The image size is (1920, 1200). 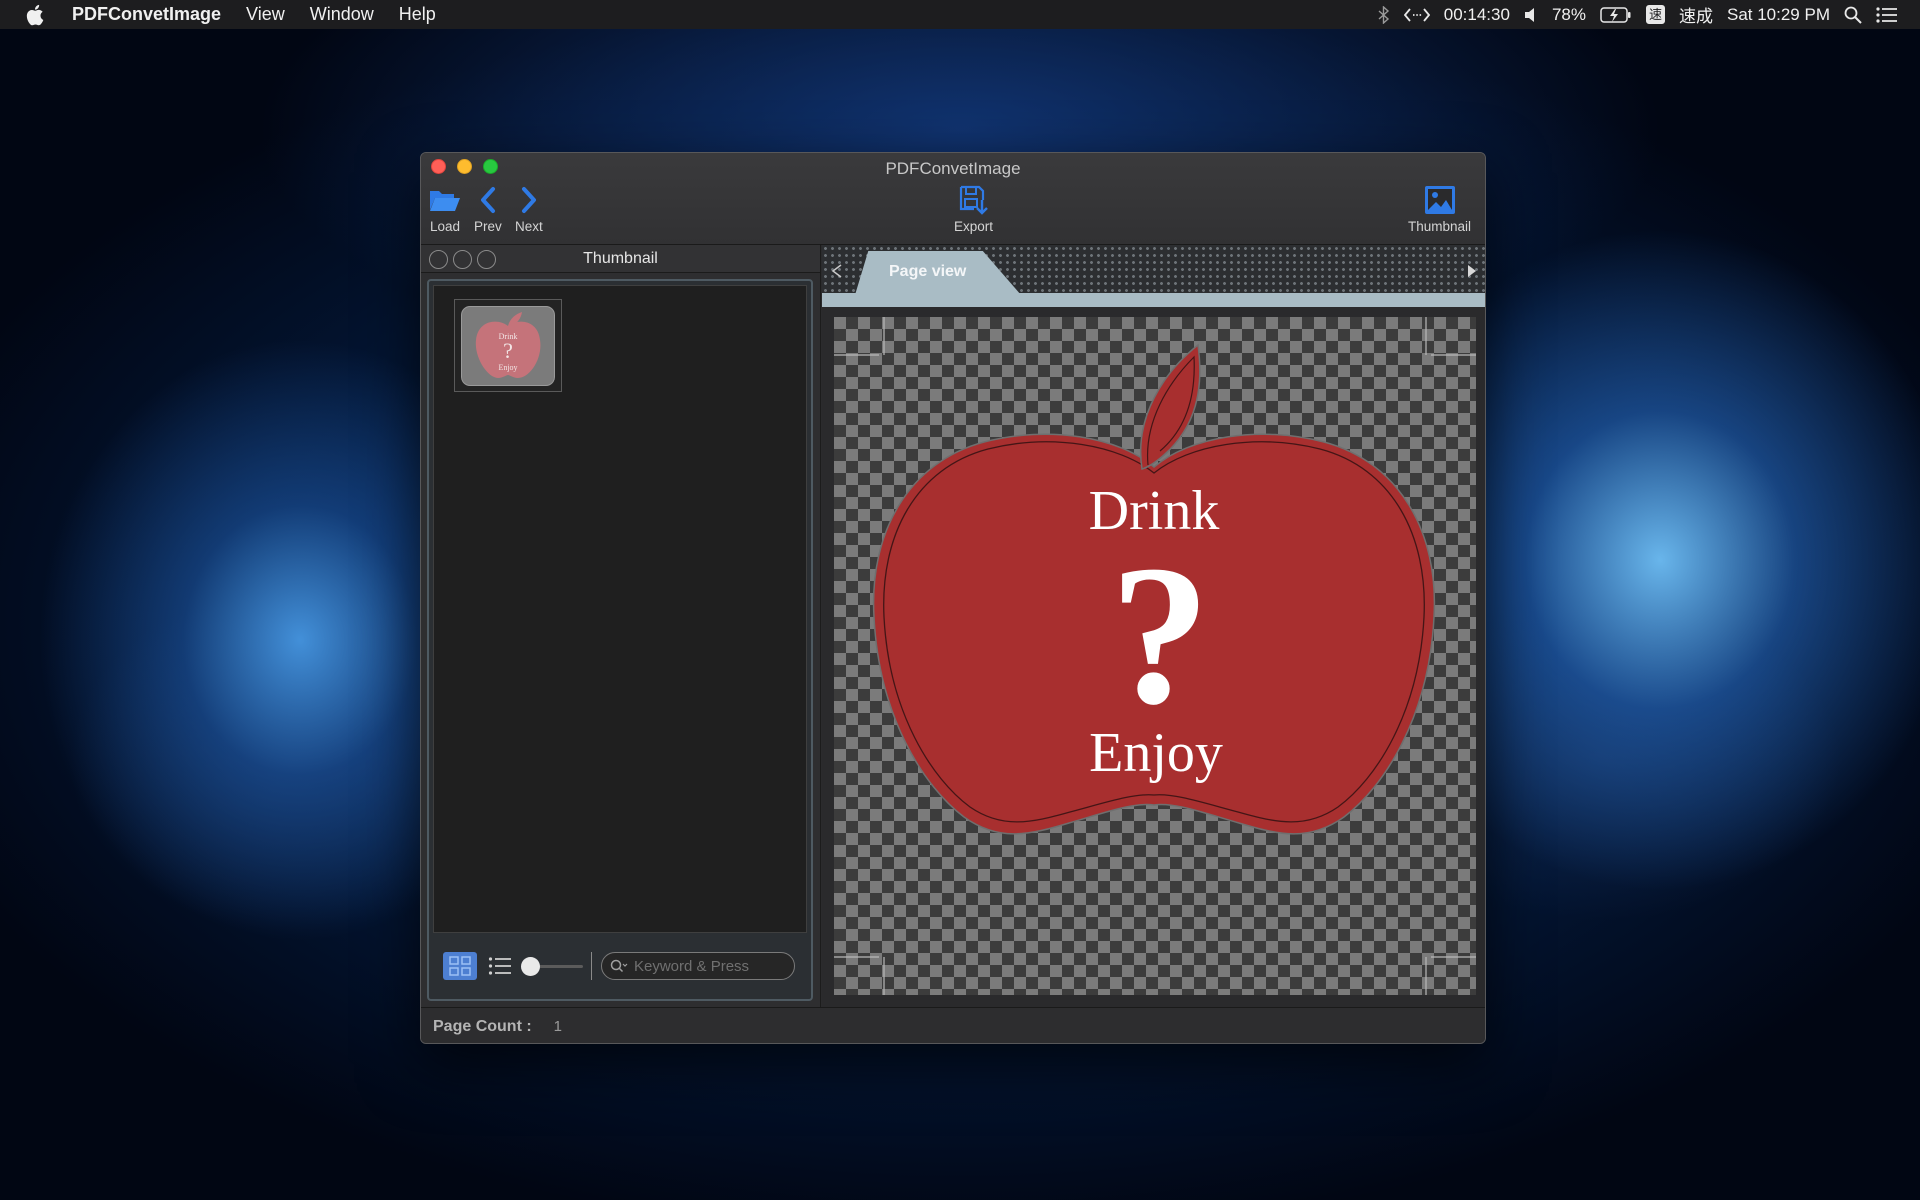 I want to click on battery-percent: 78%, so click(x=1568, y=14).